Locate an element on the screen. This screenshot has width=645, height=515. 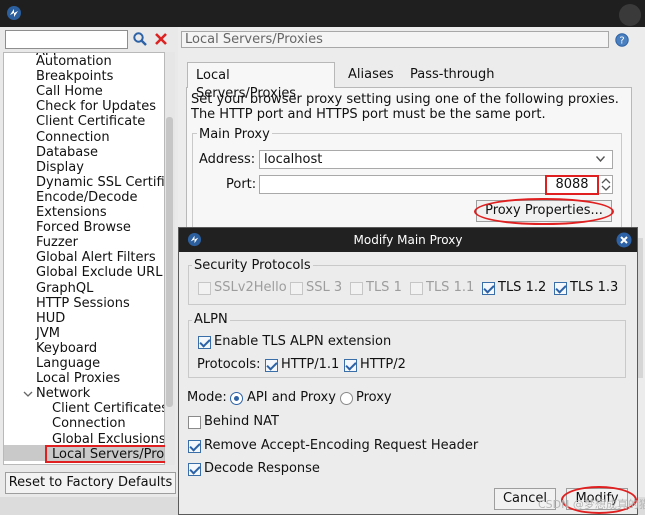
tree-scrollbar is located at coordinates (170, 258).